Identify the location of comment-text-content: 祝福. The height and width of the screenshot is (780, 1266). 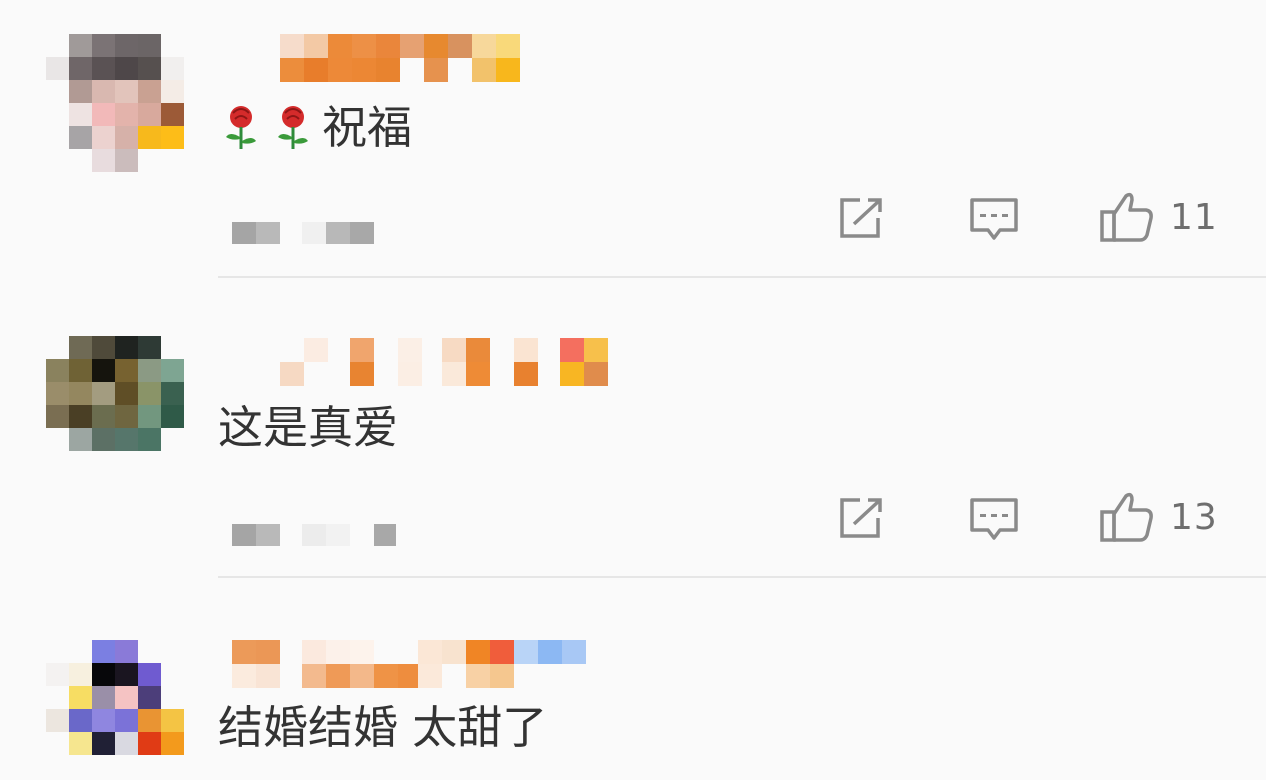
(367, 127).